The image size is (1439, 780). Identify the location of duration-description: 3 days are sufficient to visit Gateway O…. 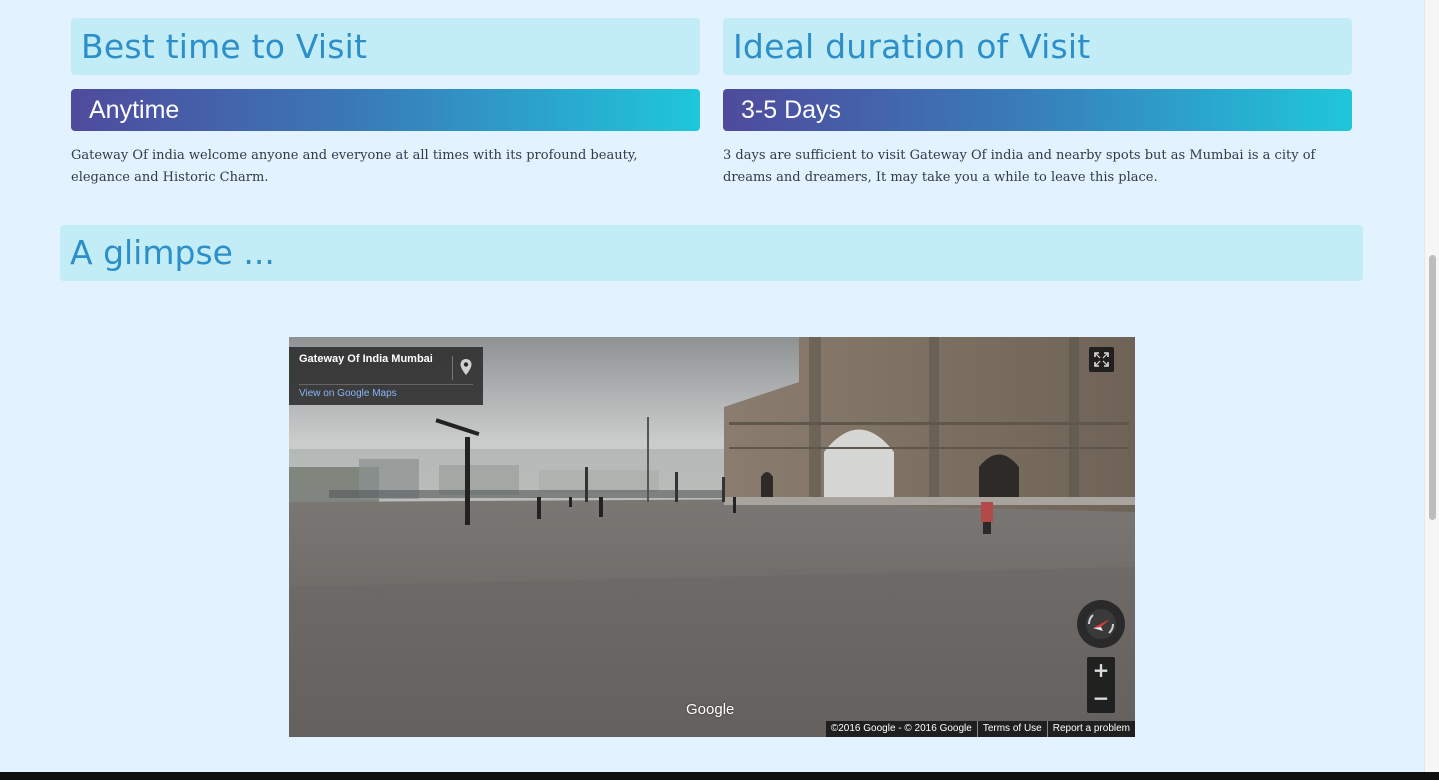
(1019, 166).